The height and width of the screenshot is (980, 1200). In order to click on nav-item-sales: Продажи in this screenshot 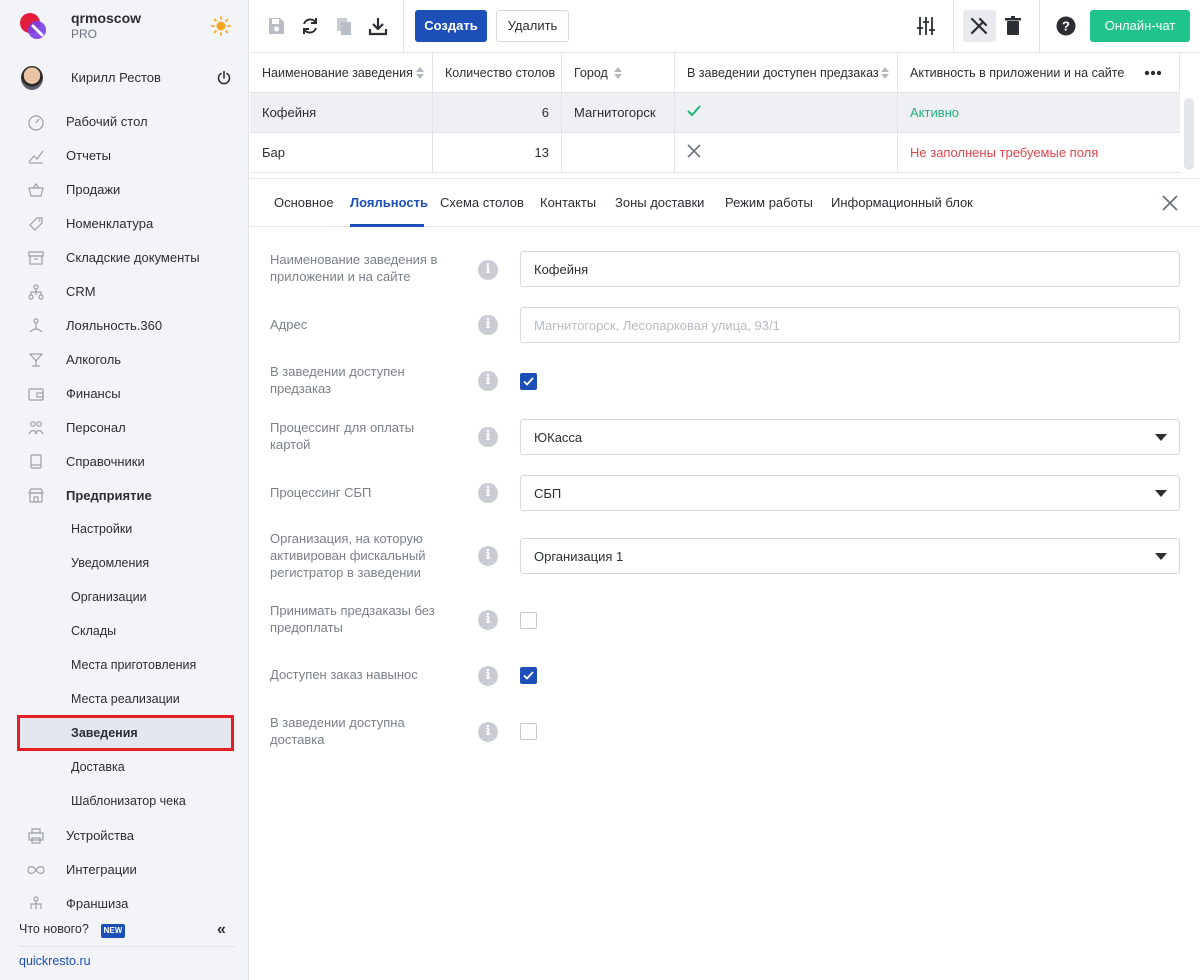, I will do `click(124, 189)`.